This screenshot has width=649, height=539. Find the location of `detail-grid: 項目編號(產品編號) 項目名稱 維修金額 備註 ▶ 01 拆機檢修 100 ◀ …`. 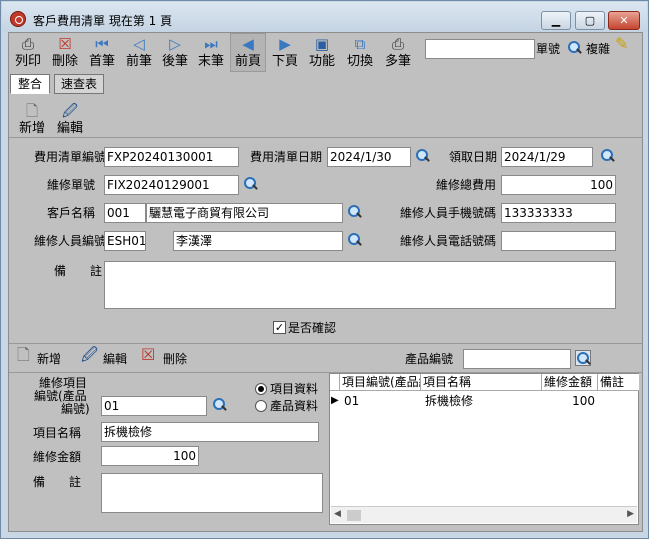

detail-grid: 項目編號(產品編號) 項目名稱 維修金額 備註 ▶ 01 拆機檢修 100 ◀ … is located at coordinates (484, 449).